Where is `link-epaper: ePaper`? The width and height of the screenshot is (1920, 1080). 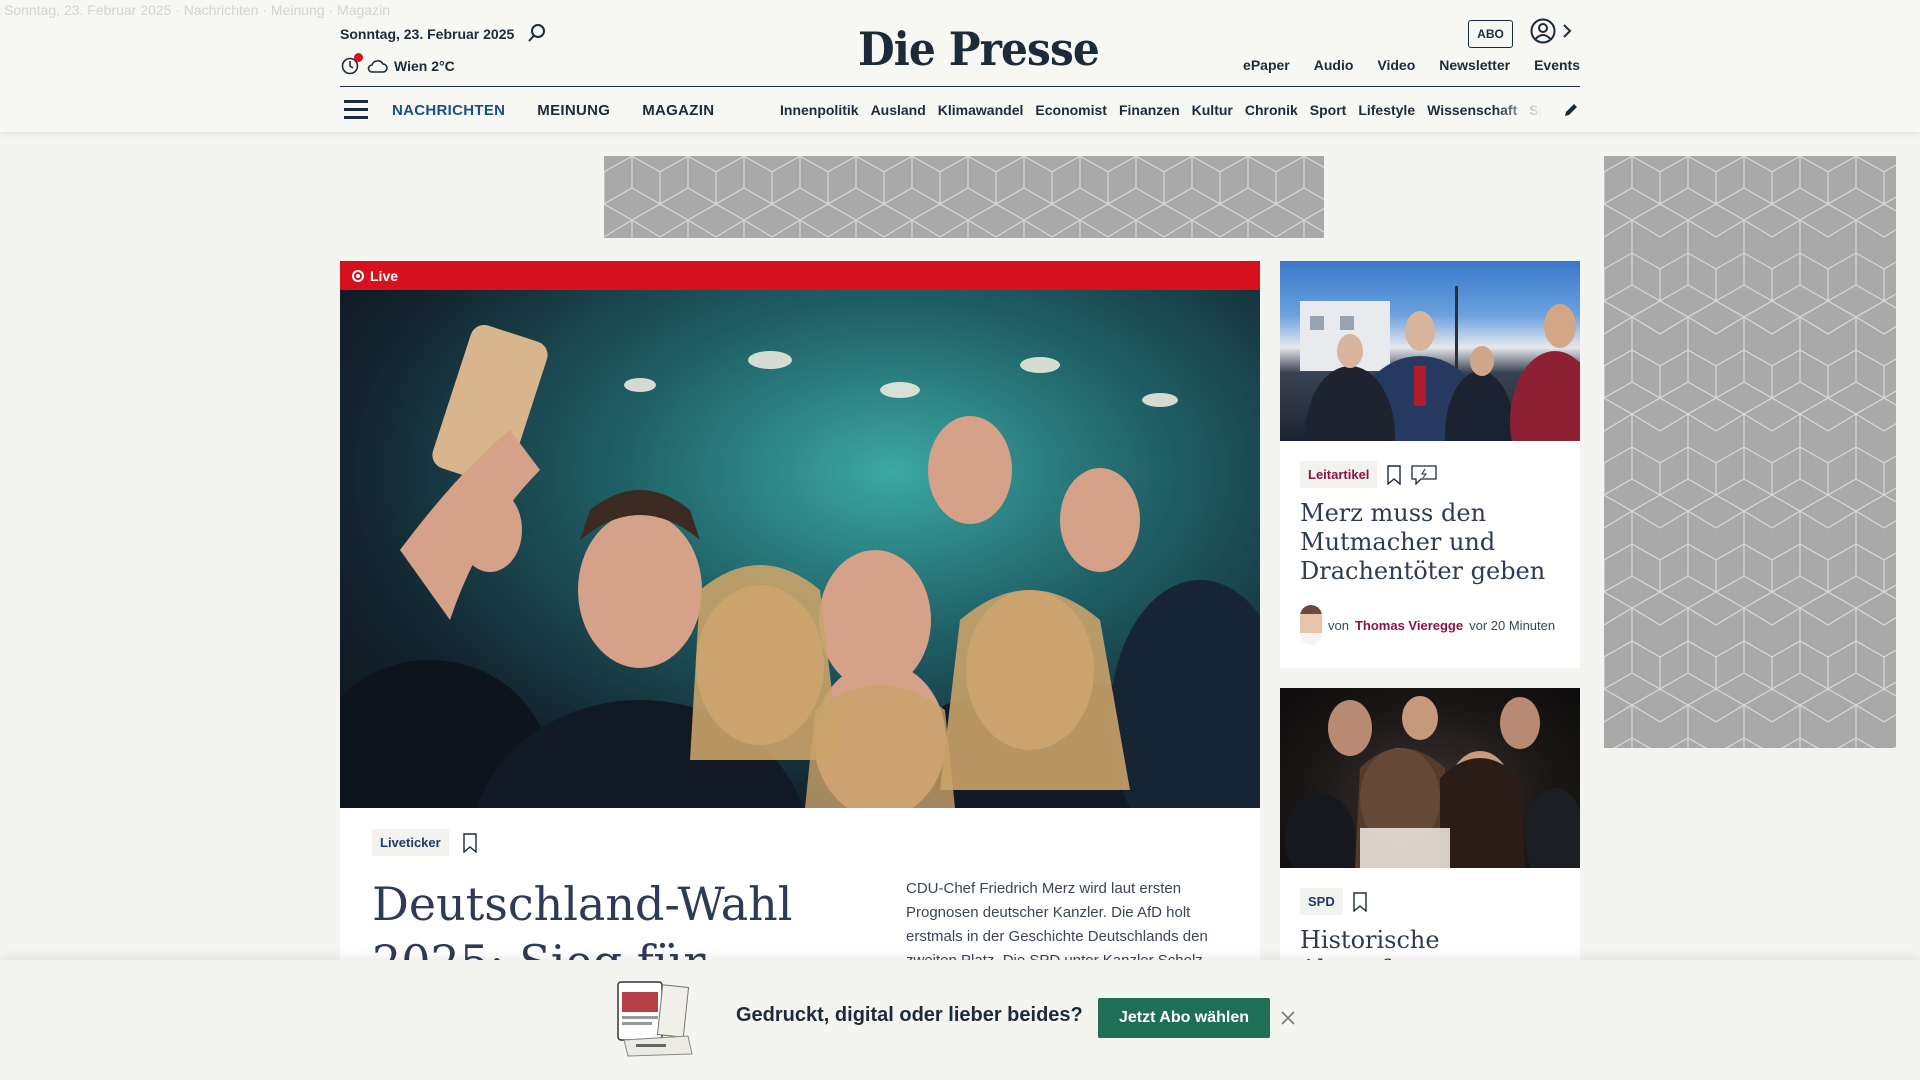
link-epaper: ePaper is located at coordinates (1266, 65).